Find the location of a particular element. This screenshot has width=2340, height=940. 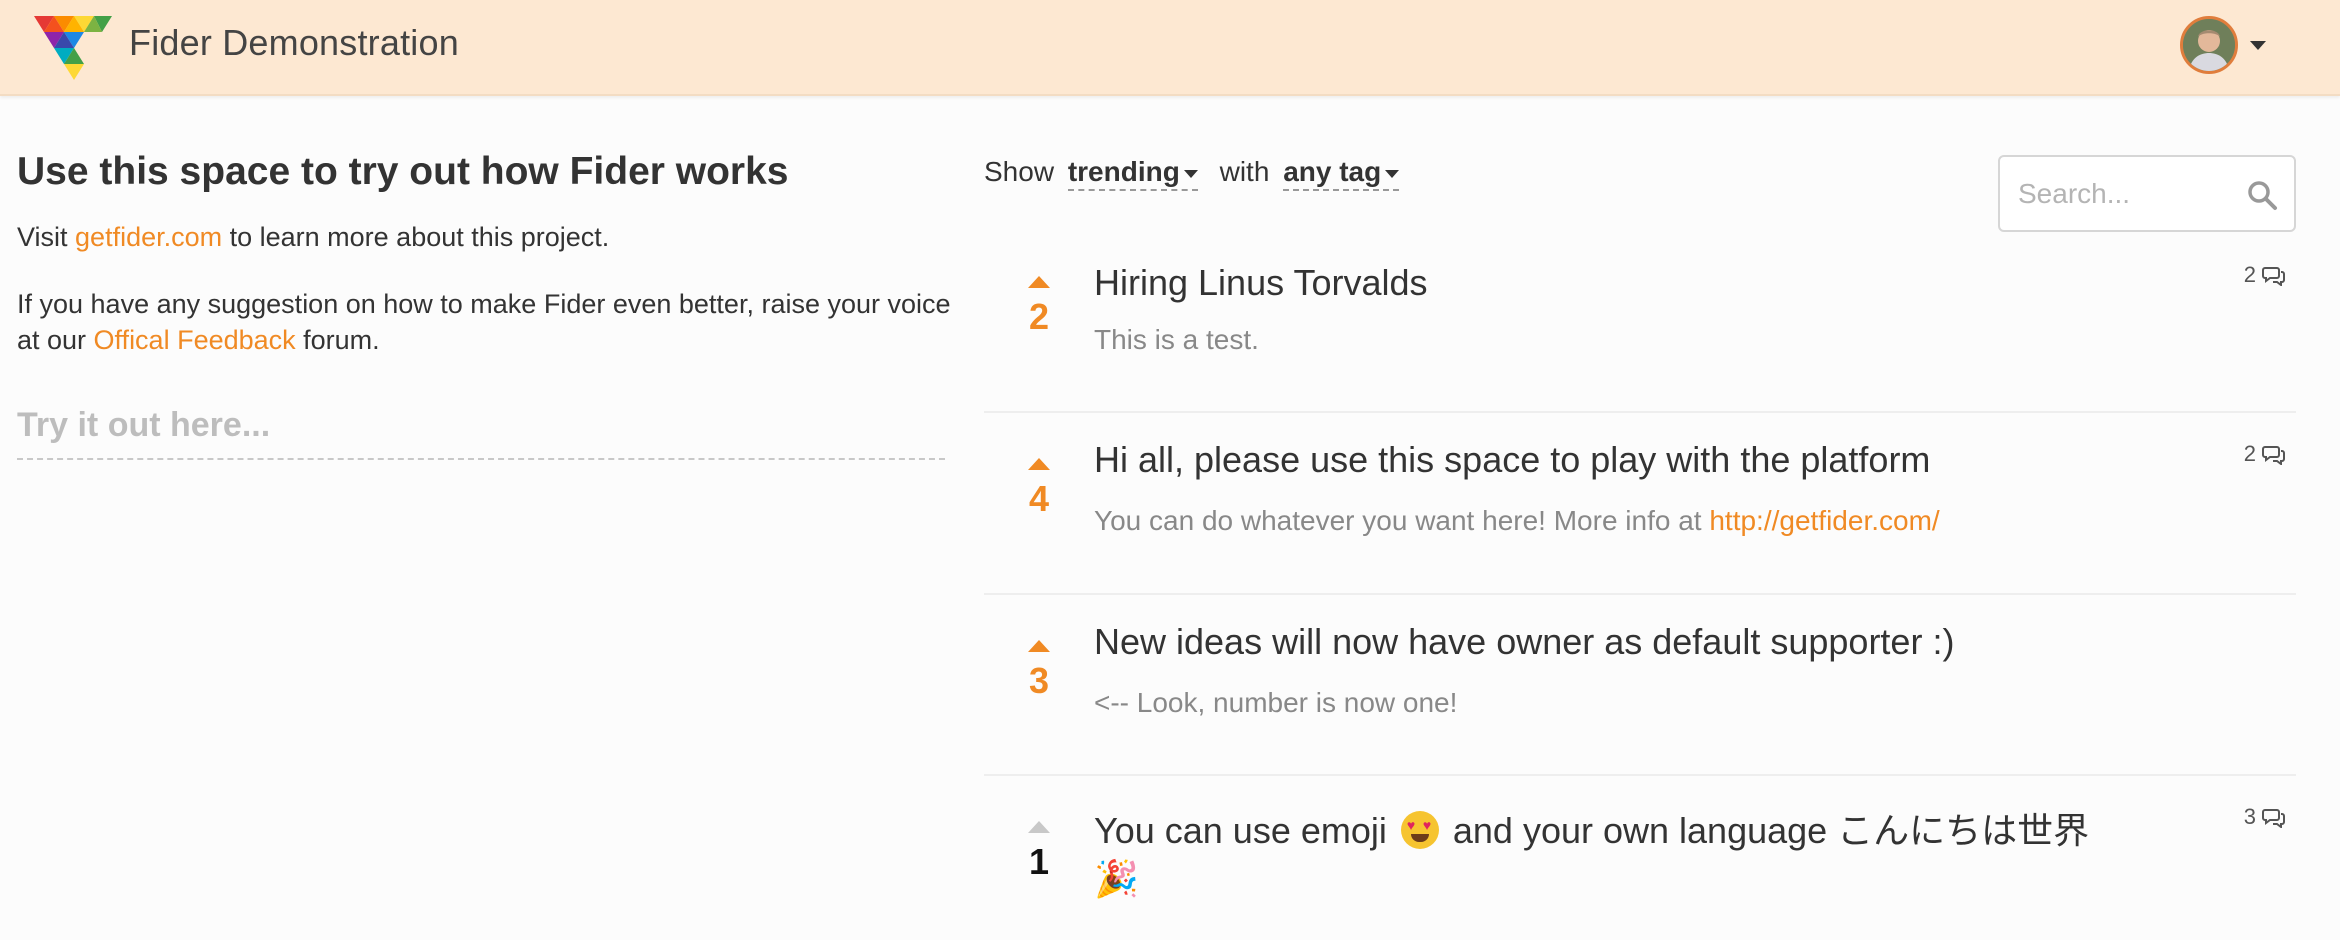

post-title-text-2: and your own language こんにちは世界 is located at coordinates (1766, 830).